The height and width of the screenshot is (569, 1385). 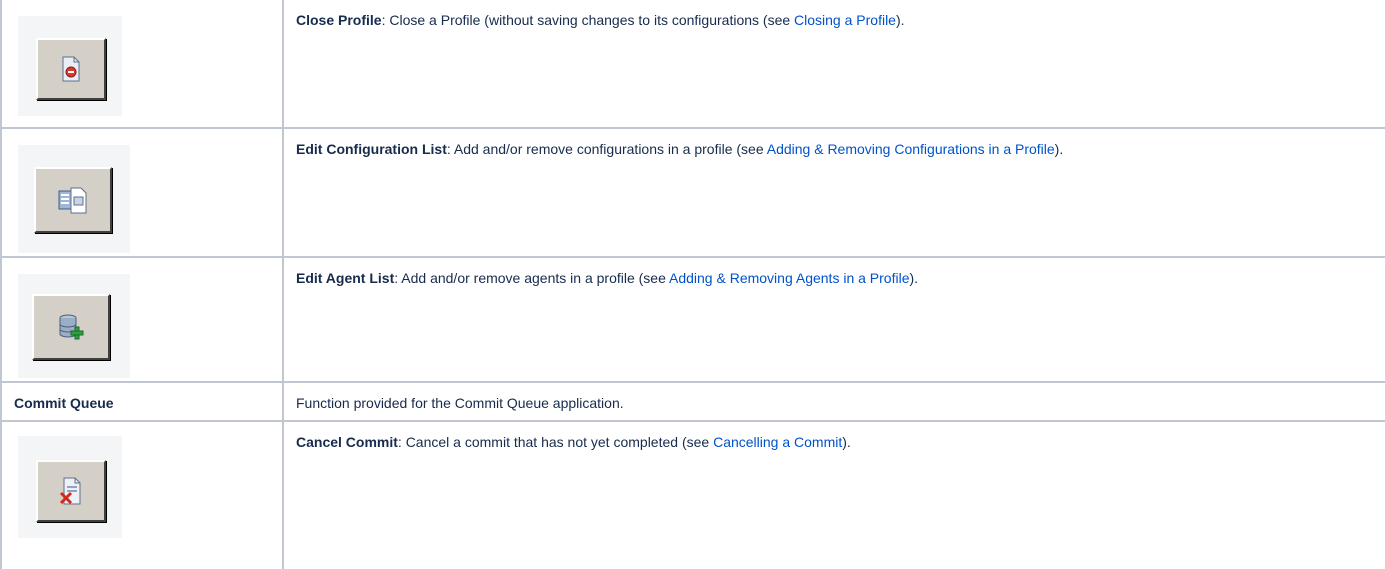 I want to click on function-title: Close Profile, so click(x=339, y=20).